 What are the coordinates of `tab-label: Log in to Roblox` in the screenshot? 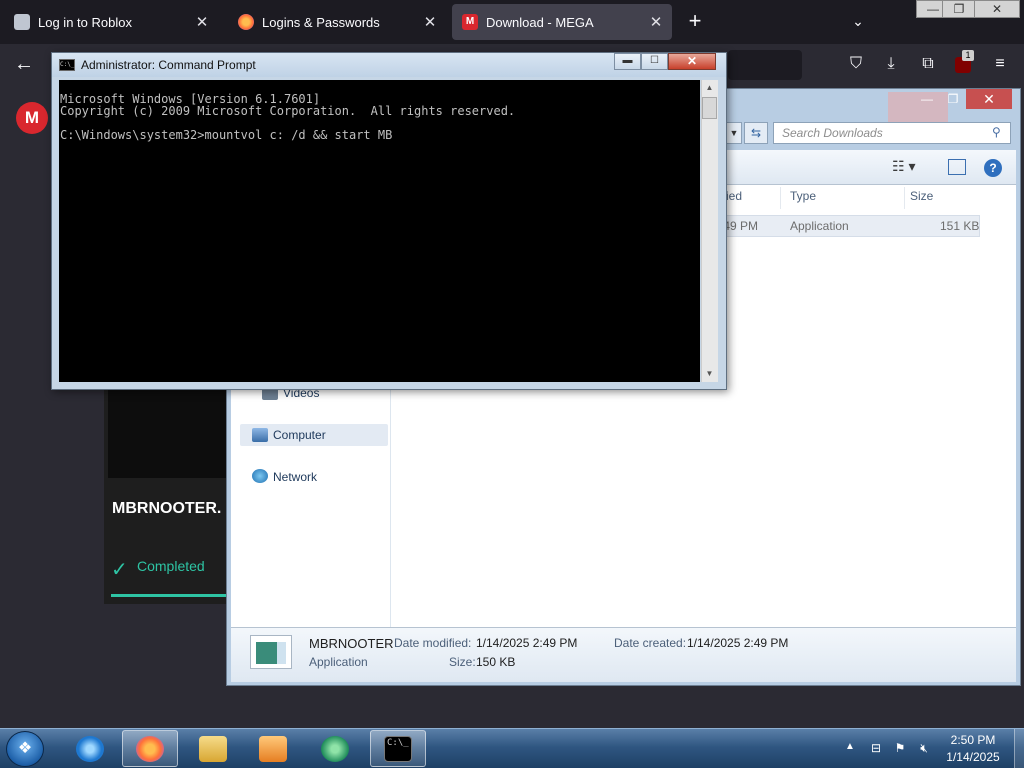 It's located at (85, 22).